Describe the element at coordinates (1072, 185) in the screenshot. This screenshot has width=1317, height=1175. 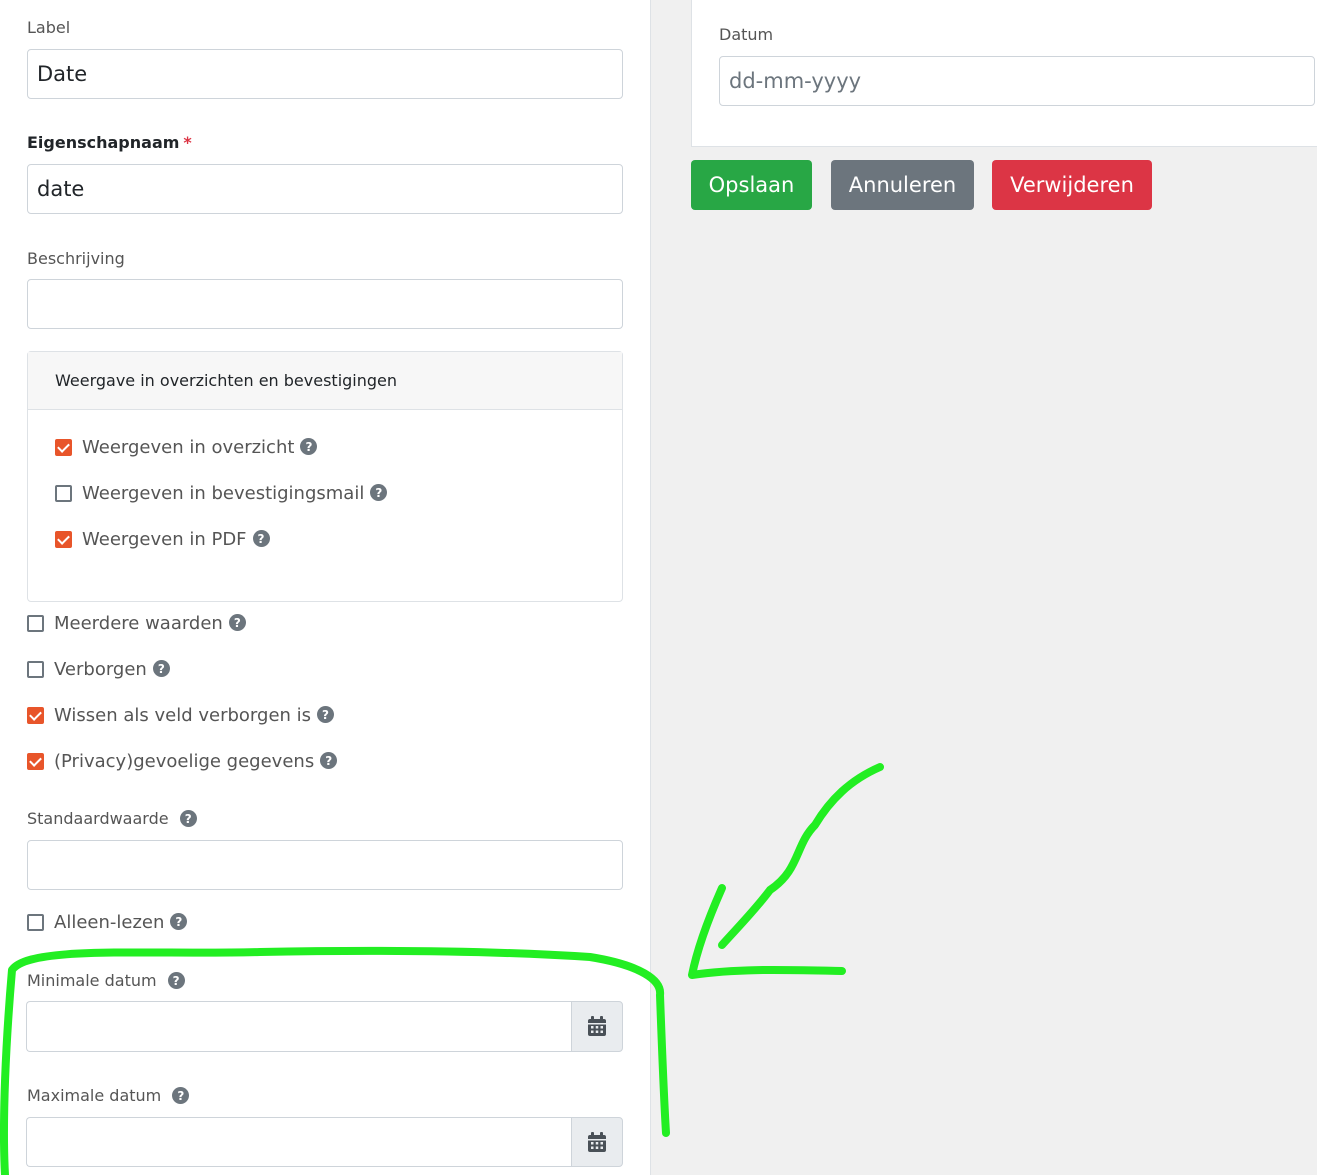
I see `delete-button: Verwijderen` at that location.